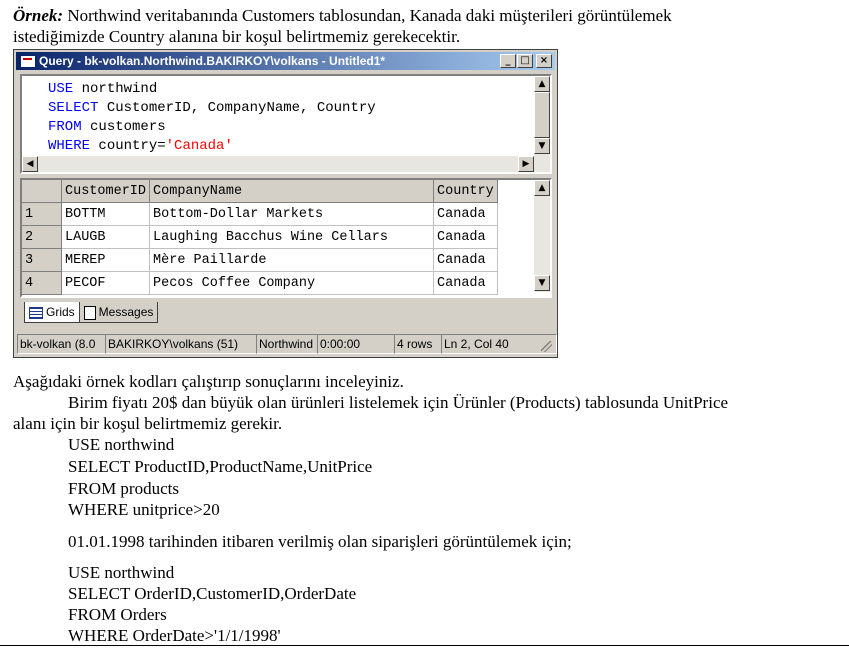  What do you see at coordinates (526, 164) in the screenshot?
I see `scroll-right-icon: ▶` at bounding box center [526, 164].